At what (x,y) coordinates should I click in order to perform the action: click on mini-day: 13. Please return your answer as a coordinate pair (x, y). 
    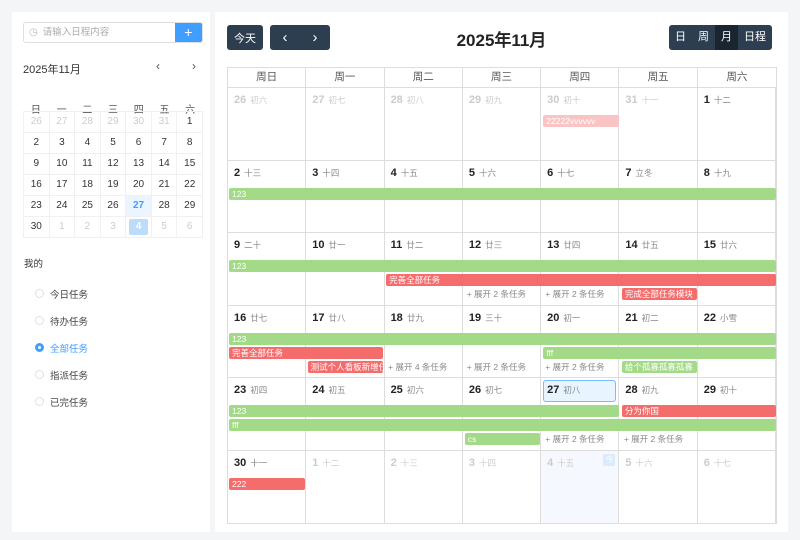
    Looking at the image, I should click on (139, 164).